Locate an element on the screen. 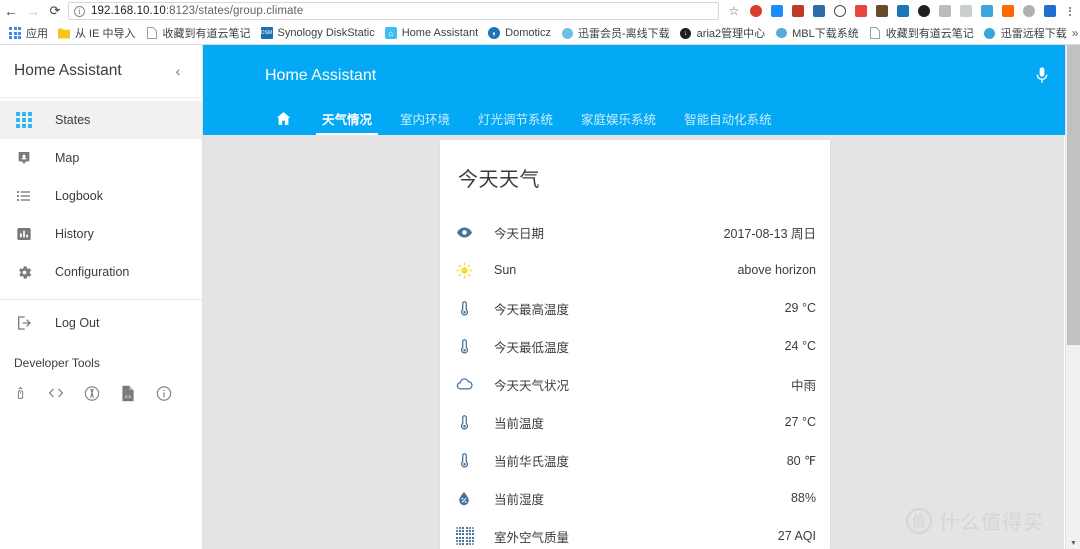 The width and height of the screenshot is (1080, 549). browser-menu-icon is located at coordinates (1070, 11).